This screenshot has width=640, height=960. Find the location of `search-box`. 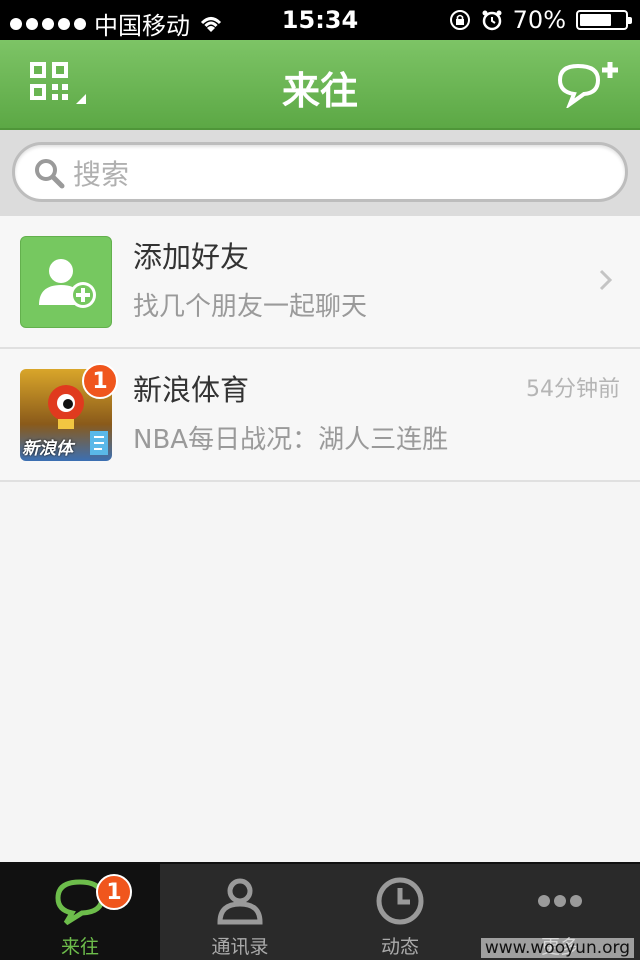

search-box is located at coordinates (320, 172).